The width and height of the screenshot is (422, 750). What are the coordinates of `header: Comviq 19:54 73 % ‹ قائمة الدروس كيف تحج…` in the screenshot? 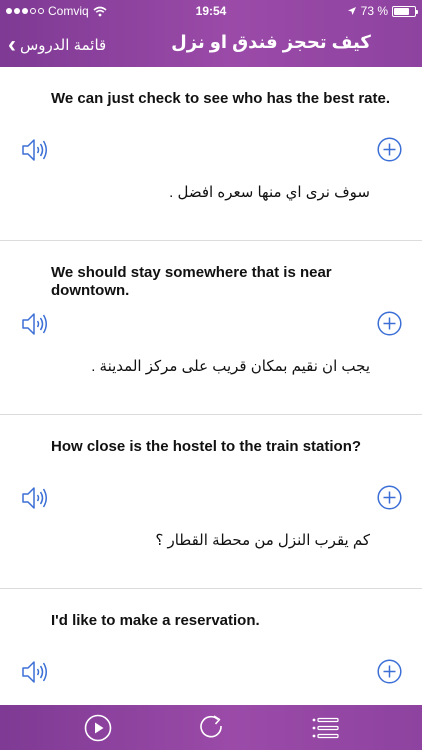 It's located at (211, 33).